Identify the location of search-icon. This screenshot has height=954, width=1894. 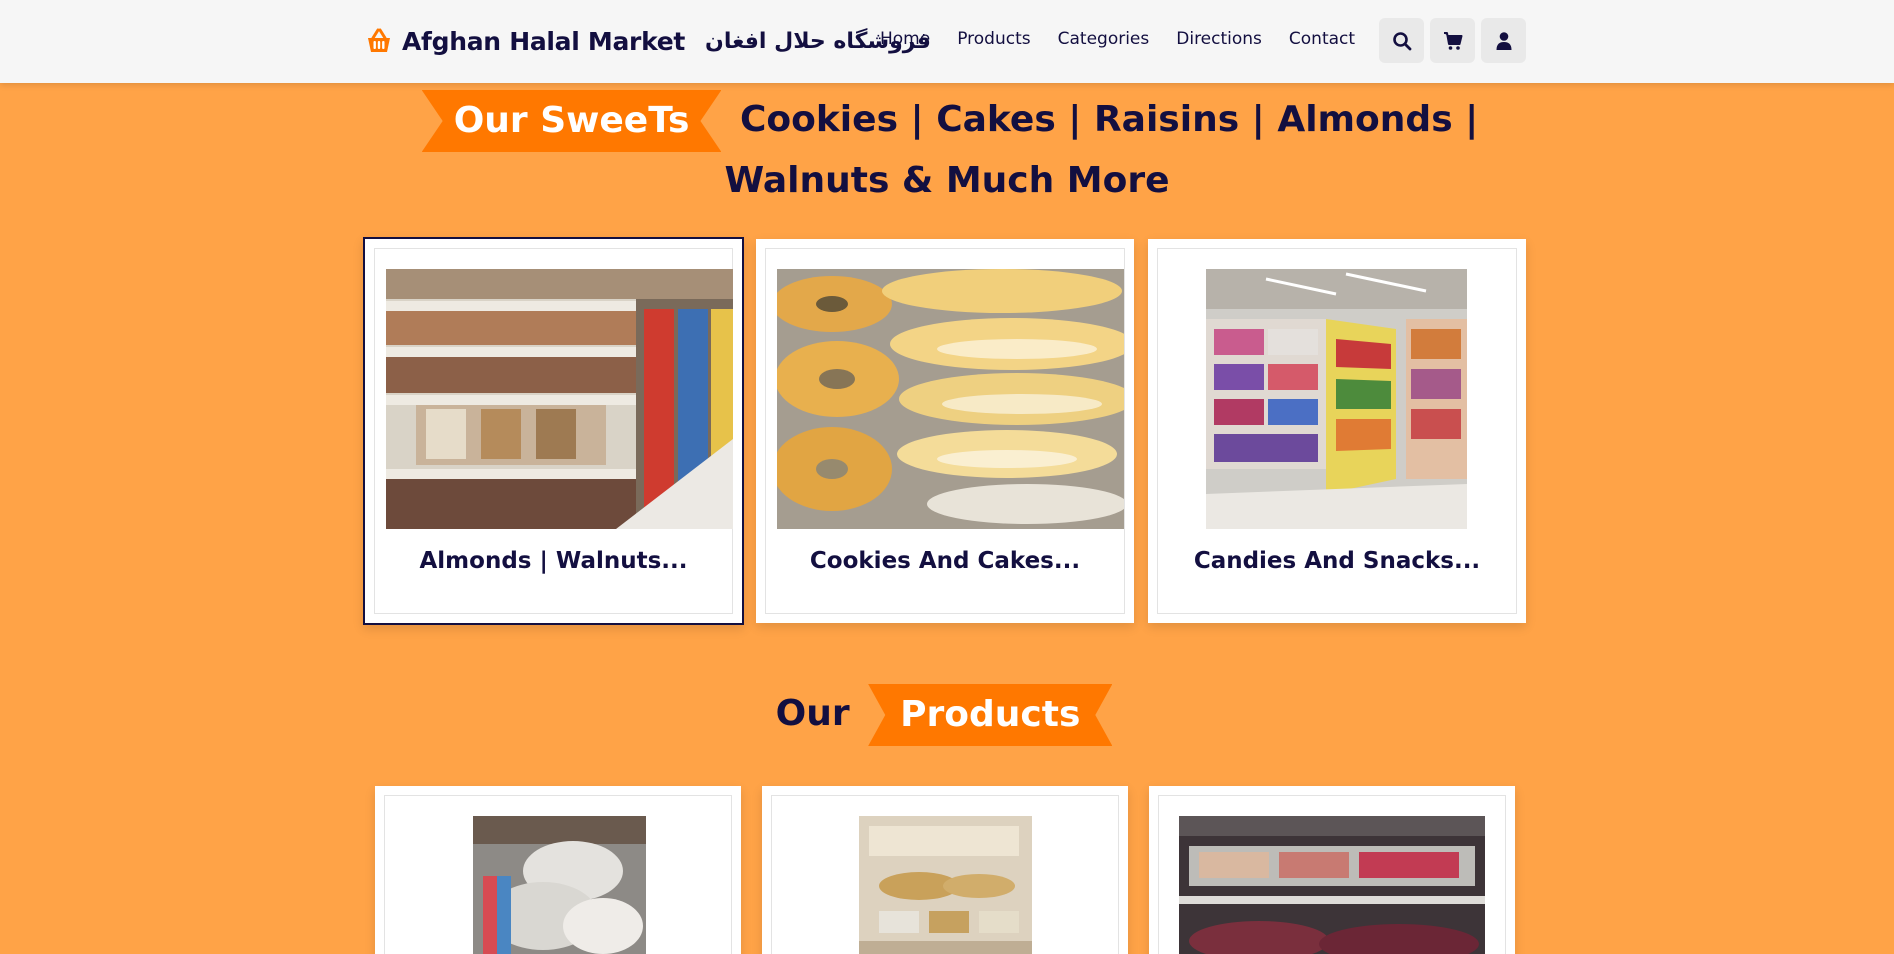
(1401, 40).